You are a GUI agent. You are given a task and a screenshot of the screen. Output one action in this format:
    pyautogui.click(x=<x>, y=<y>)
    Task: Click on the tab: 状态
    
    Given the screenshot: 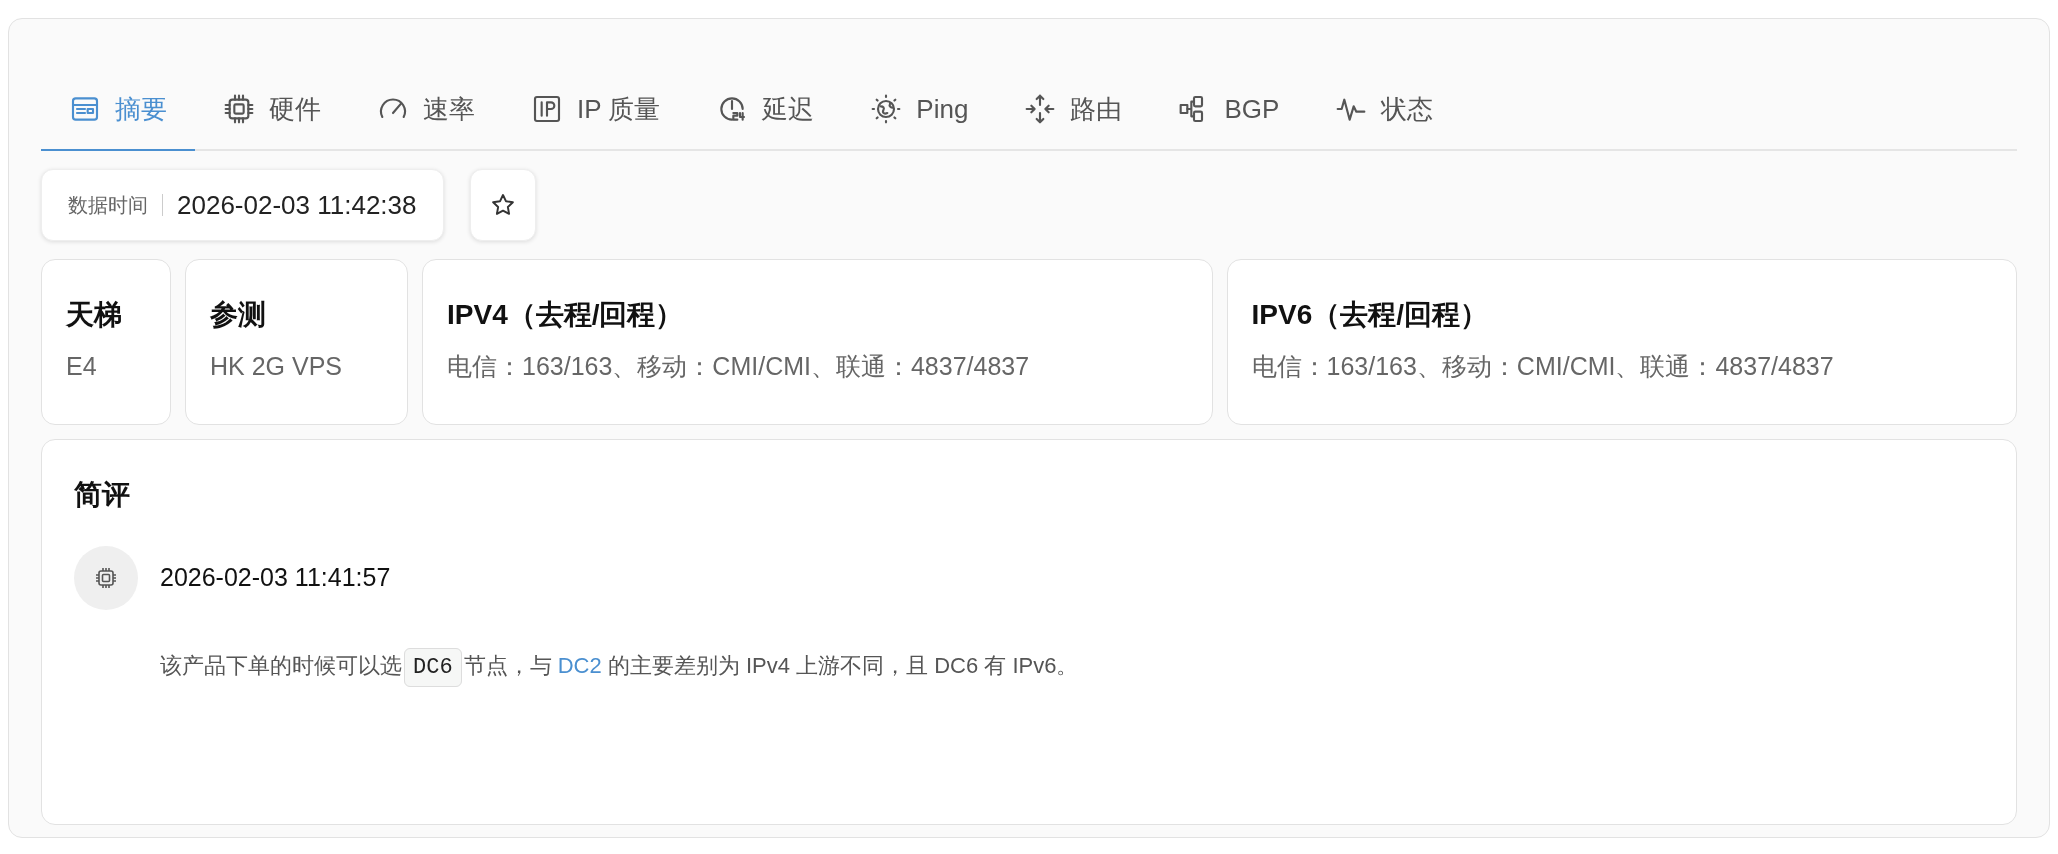 What is the action you would take?
    pyautogui.click(x=1384, y=110)
    